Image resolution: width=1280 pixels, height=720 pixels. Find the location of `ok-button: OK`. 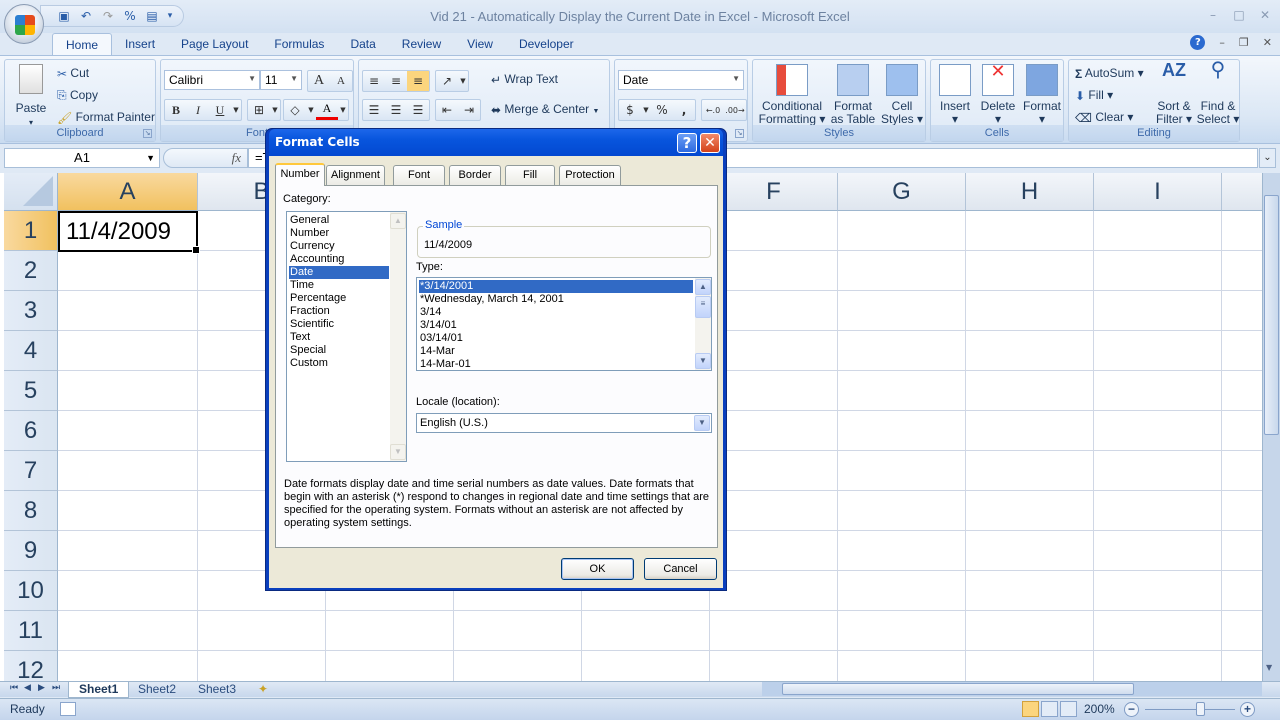

ok-button: OK is located at coordinates (597, 569).